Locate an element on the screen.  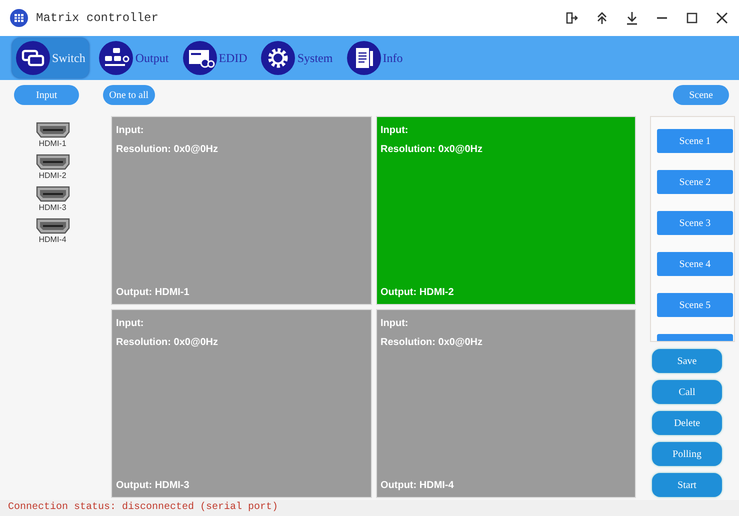
document-icon is located at coordinates (363, 58).